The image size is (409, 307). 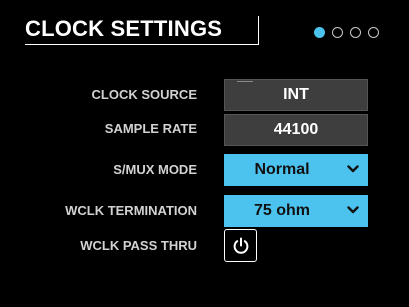 What do you see at coordinates (144, 94) in the screenshot?
I see `clock-source-label: CLOCK SOURCE` at bounding box center [144, 94].